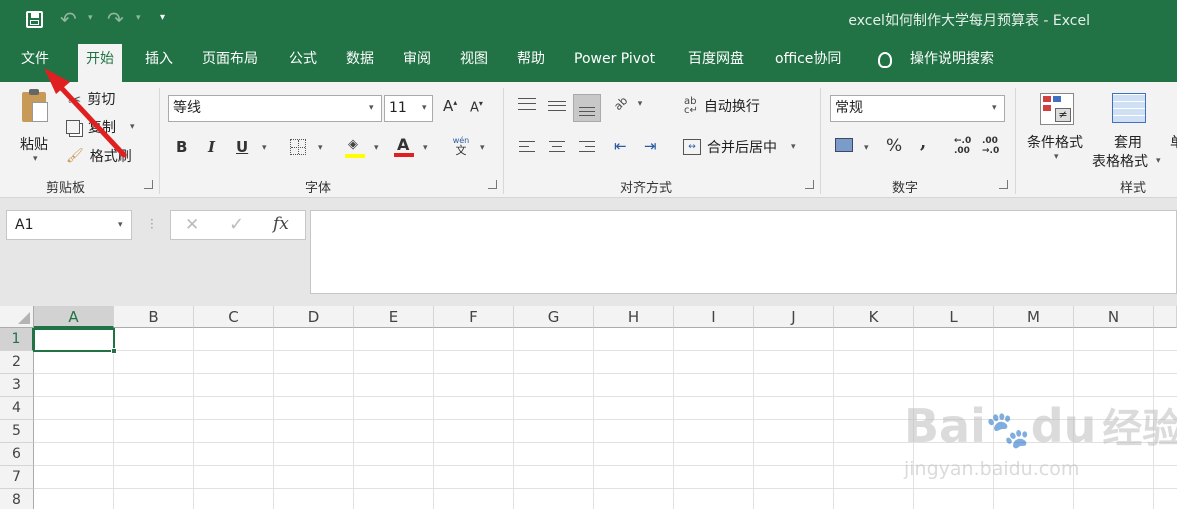 This screenshot has height=509, width=1177. I want to click on column-header-f: F, so click(474, 317).